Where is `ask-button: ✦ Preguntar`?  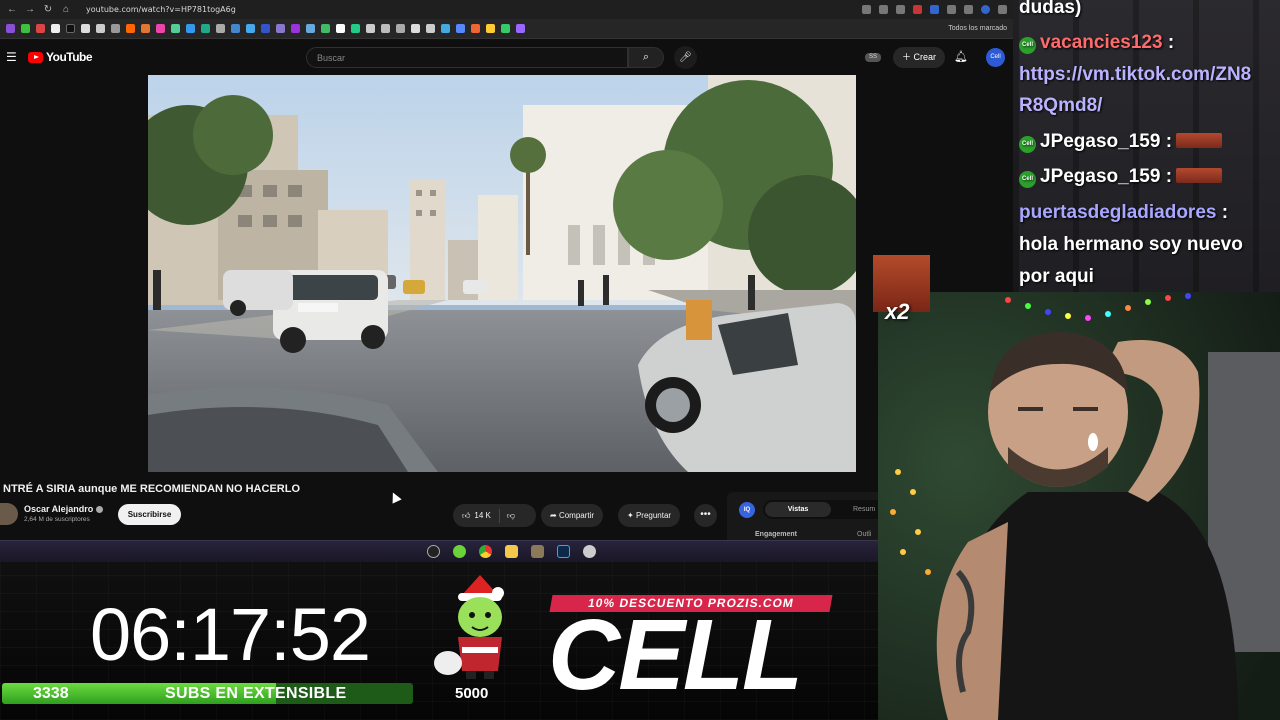
ask-button: ✦ Preguntar is located at coordinates (649, 515).